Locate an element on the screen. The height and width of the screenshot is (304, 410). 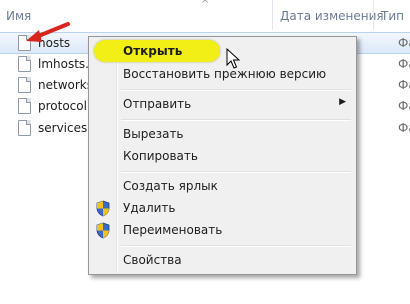
sort-up-icon: ^ is located at coordinates (205, 5).